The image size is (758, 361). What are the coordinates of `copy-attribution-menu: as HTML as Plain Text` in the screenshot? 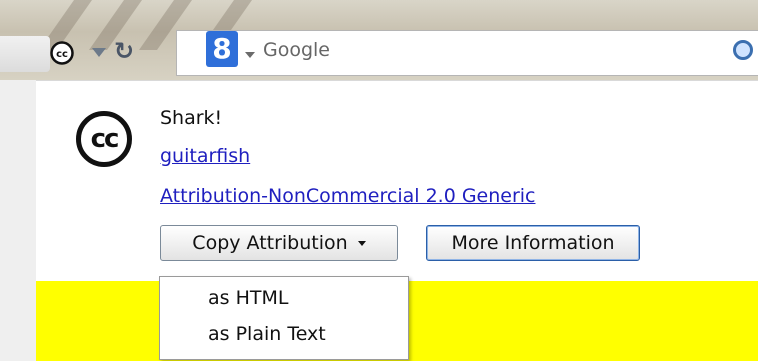 It's located at (284, 318).